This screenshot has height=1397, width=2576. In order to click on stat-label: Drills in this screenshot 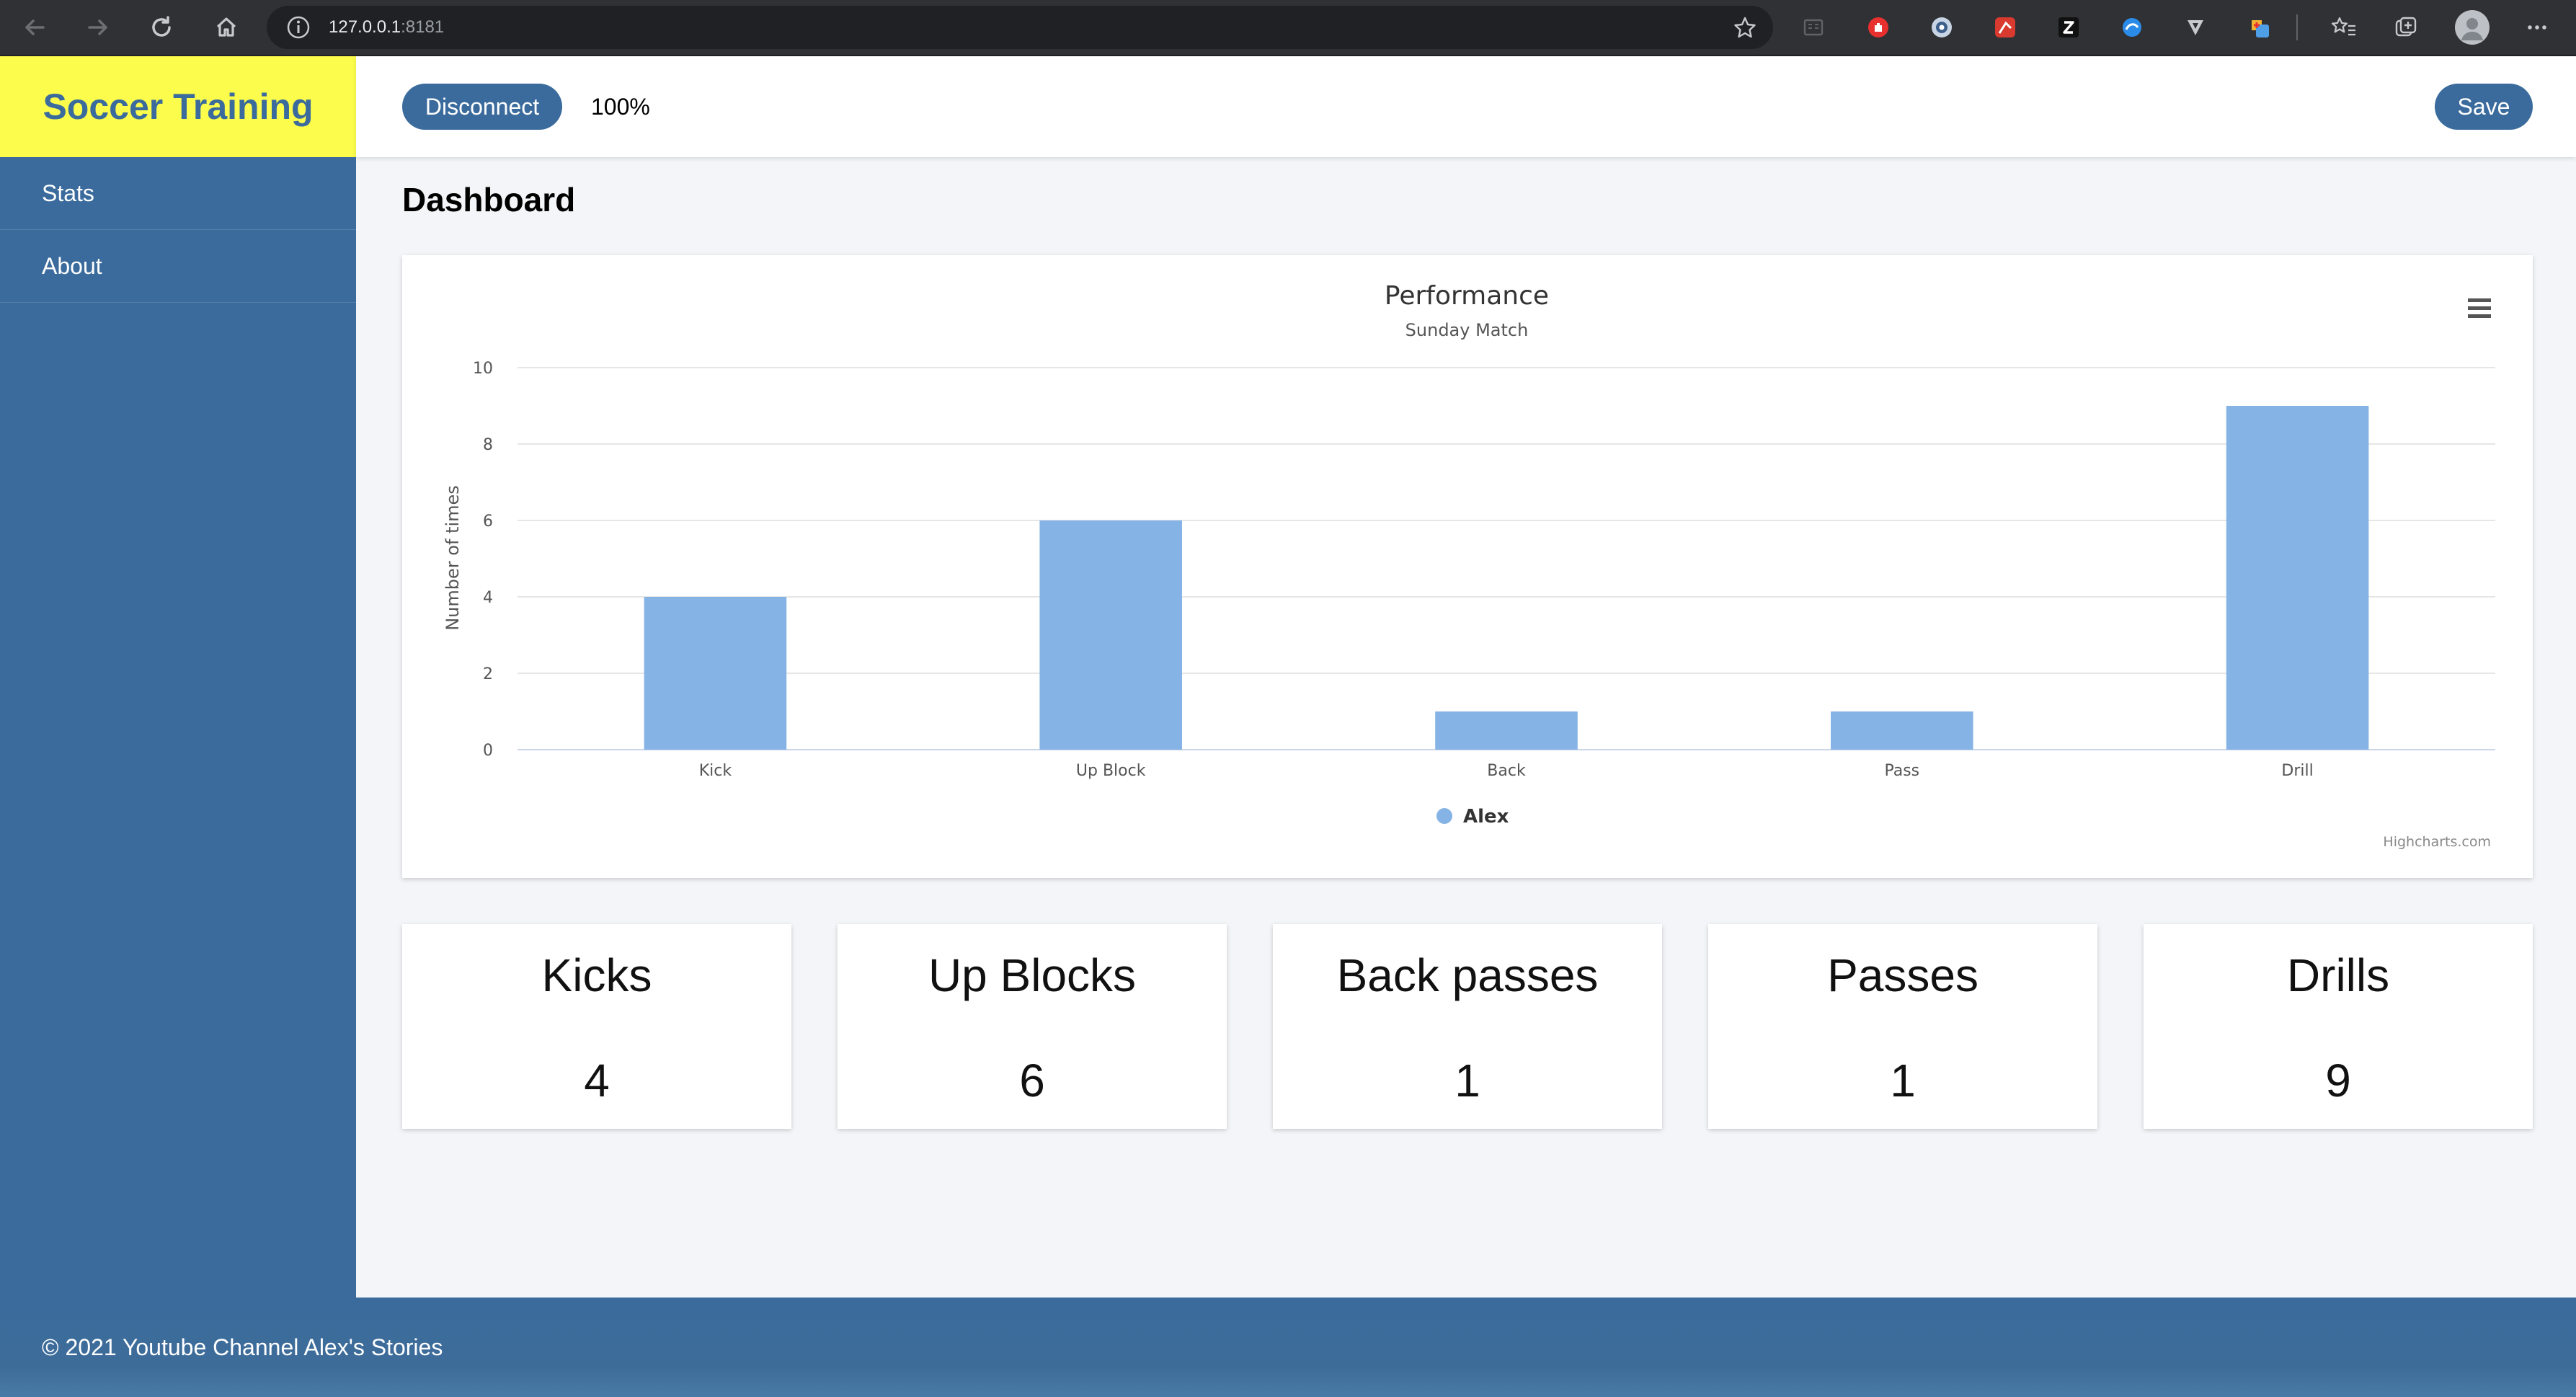, I will do `click(2338, 975)`.